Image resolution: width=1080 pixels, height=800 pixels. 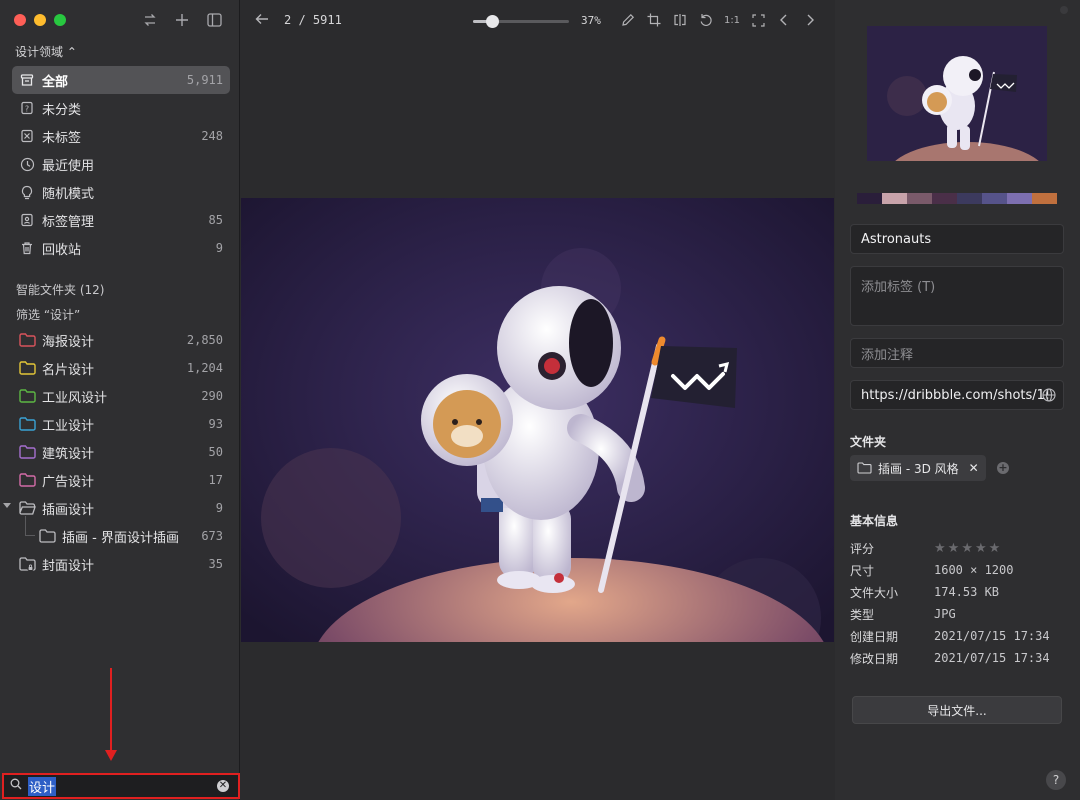 What do you see at coordinates (121, 108) in the screenshot?
I see `nav-item-uncategorized: ? 未分类` at bounding box center [121, 108].